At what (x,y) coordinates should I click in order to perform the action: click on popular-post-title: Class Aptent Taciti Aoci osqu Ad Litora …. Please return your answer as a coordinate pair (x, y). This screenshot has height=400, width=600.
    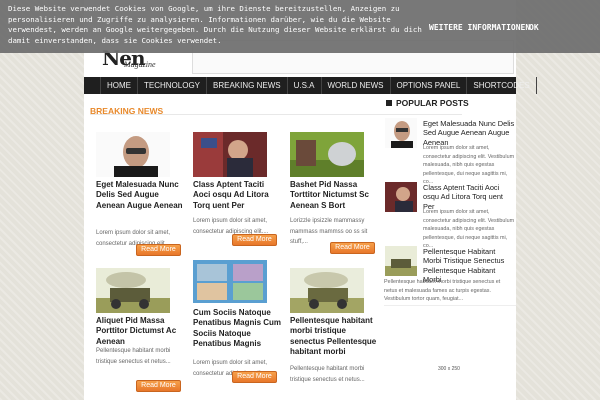
    Looking at the image, I should click on (469, 197).